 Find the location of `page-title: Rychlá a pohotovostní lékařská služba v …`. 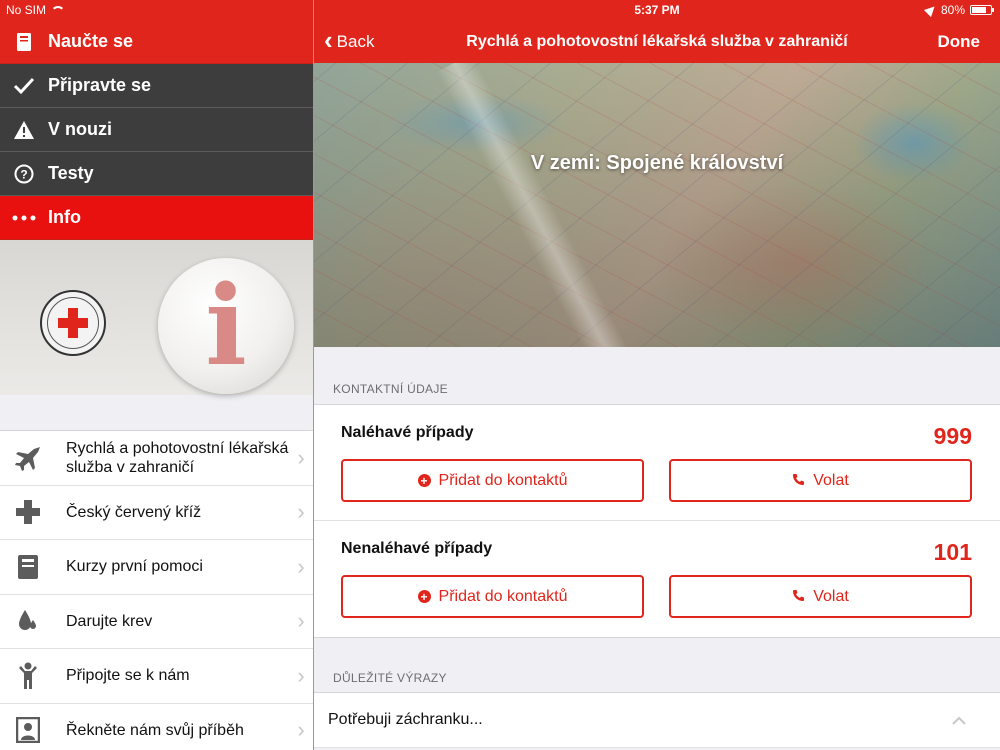

page-title: Rychlá a pohotovostní lékařská služba v … is located at coordinates (657, 41).